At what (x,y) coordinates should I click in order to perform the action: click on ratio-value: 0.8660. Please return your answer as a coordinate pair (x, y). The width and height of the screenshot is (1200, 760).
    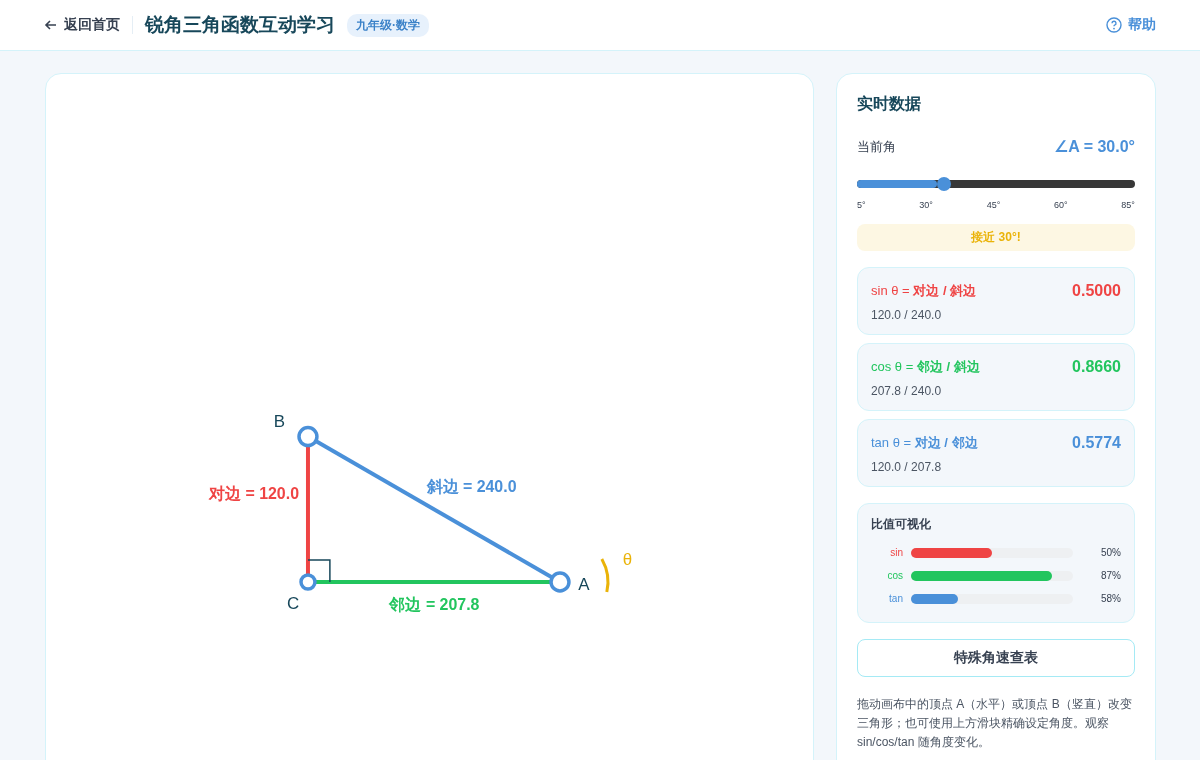
    Looking at the image, I should click on (1096, 367).